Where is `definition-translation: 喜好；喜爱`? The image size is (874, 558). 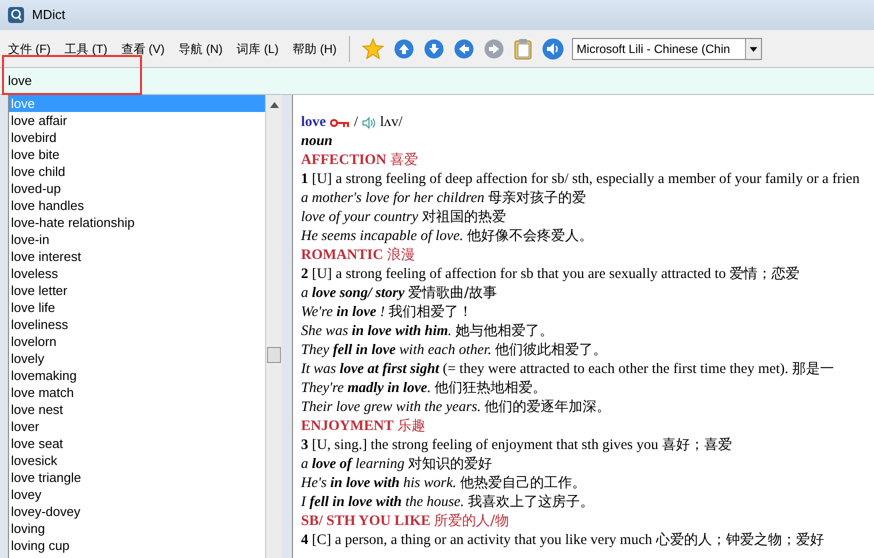 definition-translation: 喜好；喜爱 is located at coordinates (697, 445).